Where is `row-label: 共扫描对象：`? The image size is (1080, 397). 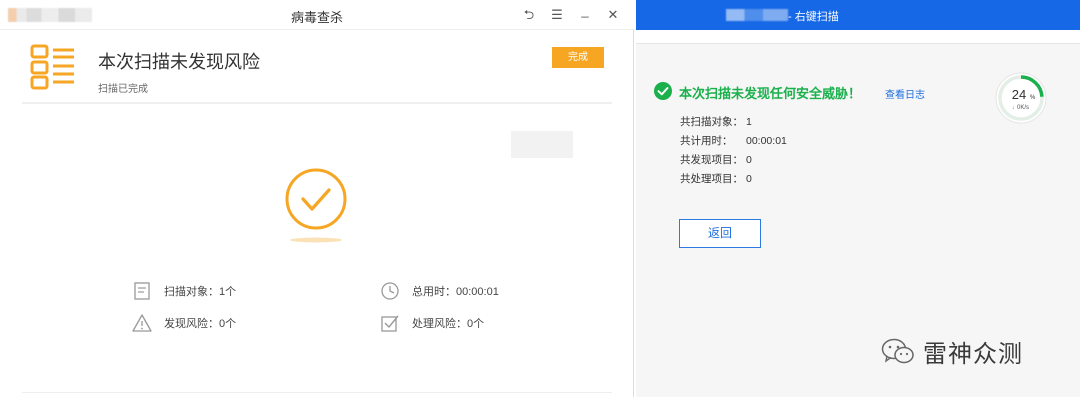
row-label: 共扫描对象： is located at coordinates (711, 122).